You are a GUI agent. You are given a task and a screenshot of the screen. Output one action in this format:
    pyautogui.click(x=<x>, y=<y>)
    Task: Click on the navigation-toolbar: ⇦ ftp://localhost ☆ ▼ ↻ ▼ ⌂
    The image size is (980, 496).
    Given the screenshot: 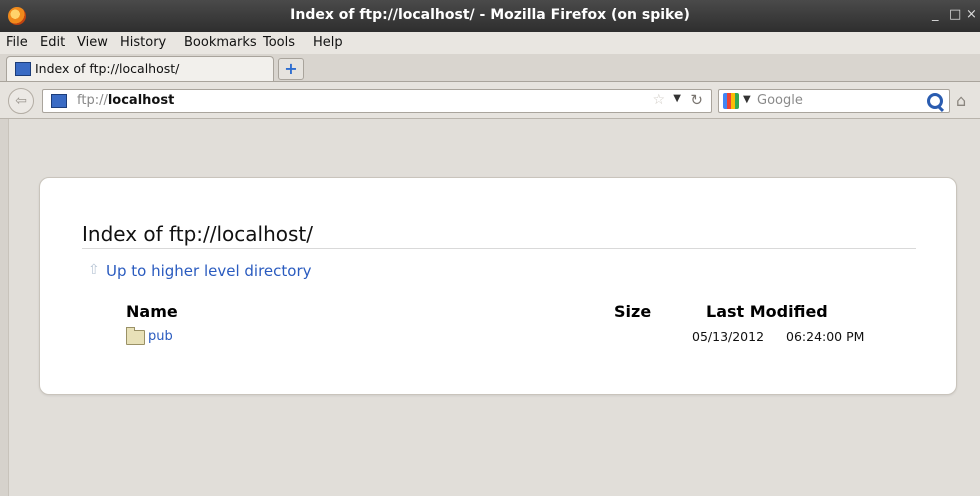 What is the action you would take?
    pyautogui.click(x=490, y=100)
    